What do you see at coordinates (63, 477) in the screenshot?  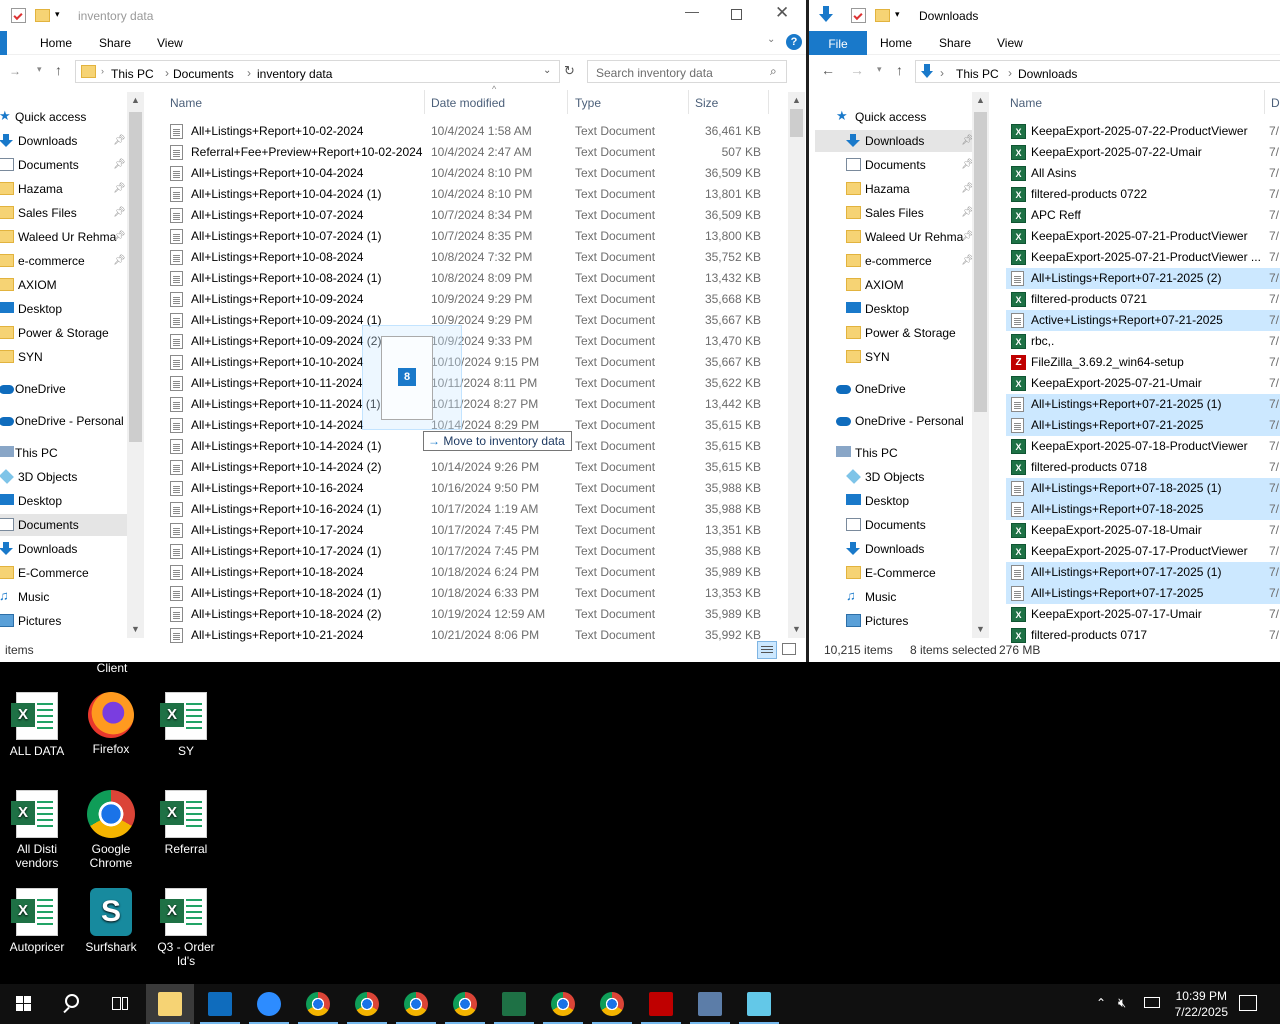 I see `nav-item: 3D Objects` at bounding box center [63, 477].